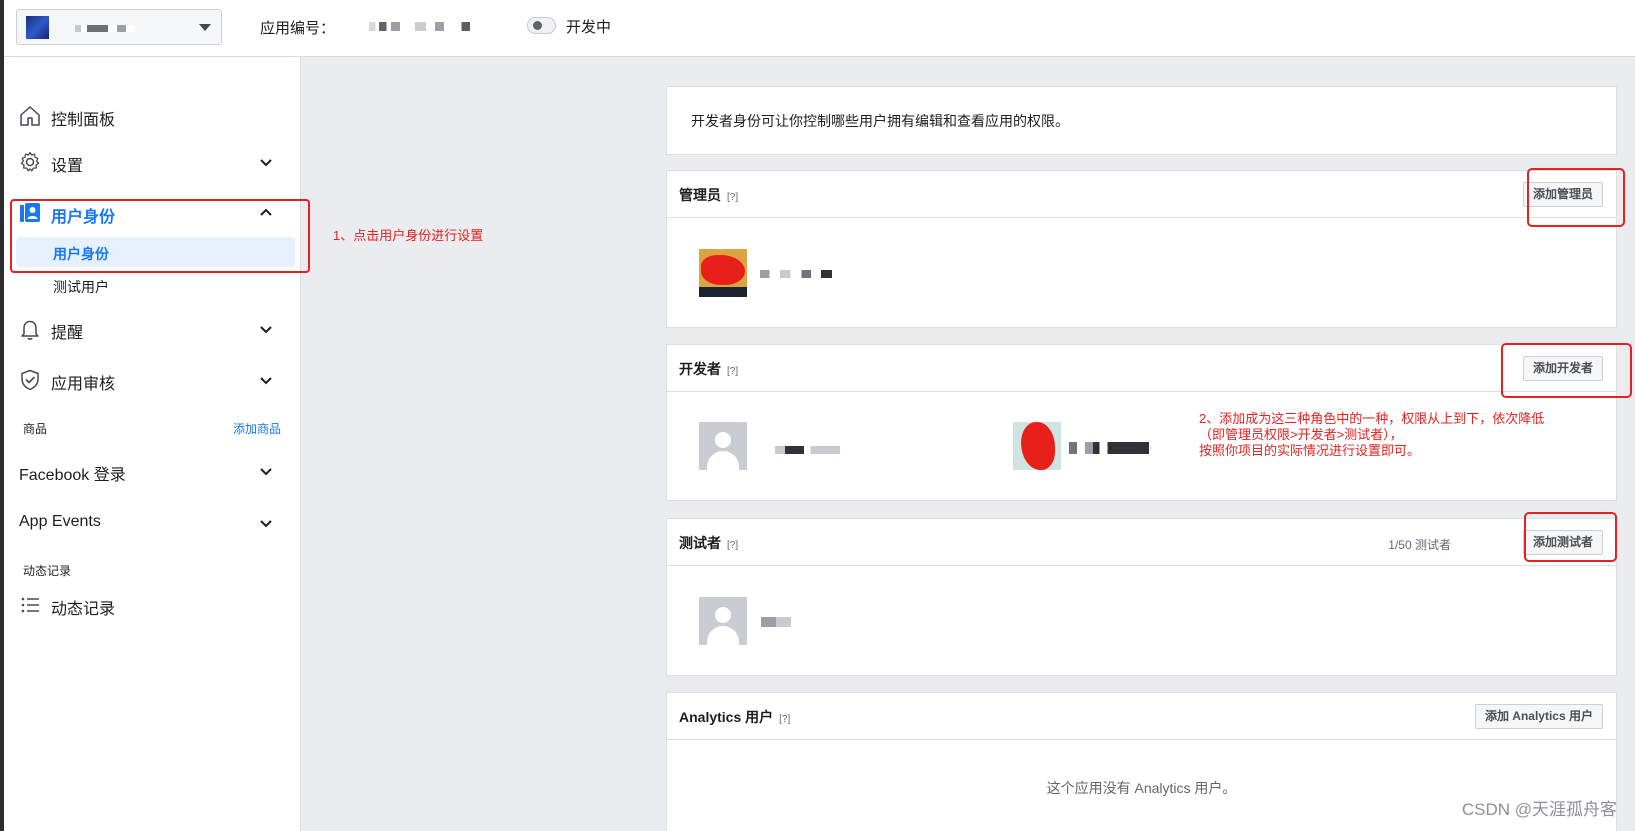 This screenshot has height=831, width=1635. I want to click on sidebar-item-label: Facebook 登录, so click(72, 475).